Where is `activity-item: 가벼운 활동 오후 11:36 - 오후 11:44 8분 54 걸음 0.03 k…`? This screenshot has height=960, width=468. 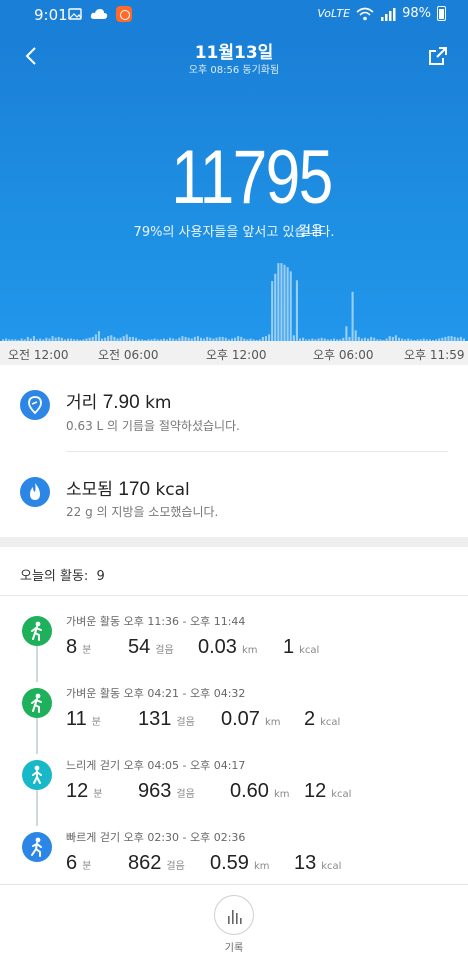
activity-item: 가벼운 활동 오후 11:36 - 오후 11:44 8분 54 걸음 0.03 k… is located at coordinates (234, 638).